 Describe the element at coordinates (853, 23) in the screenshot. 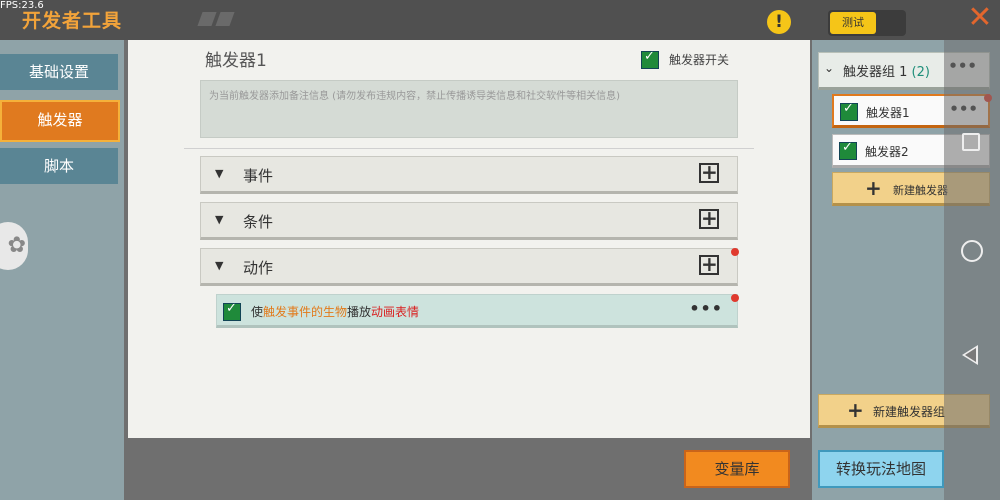

I see `test-toggle-label: 测试` at that location.